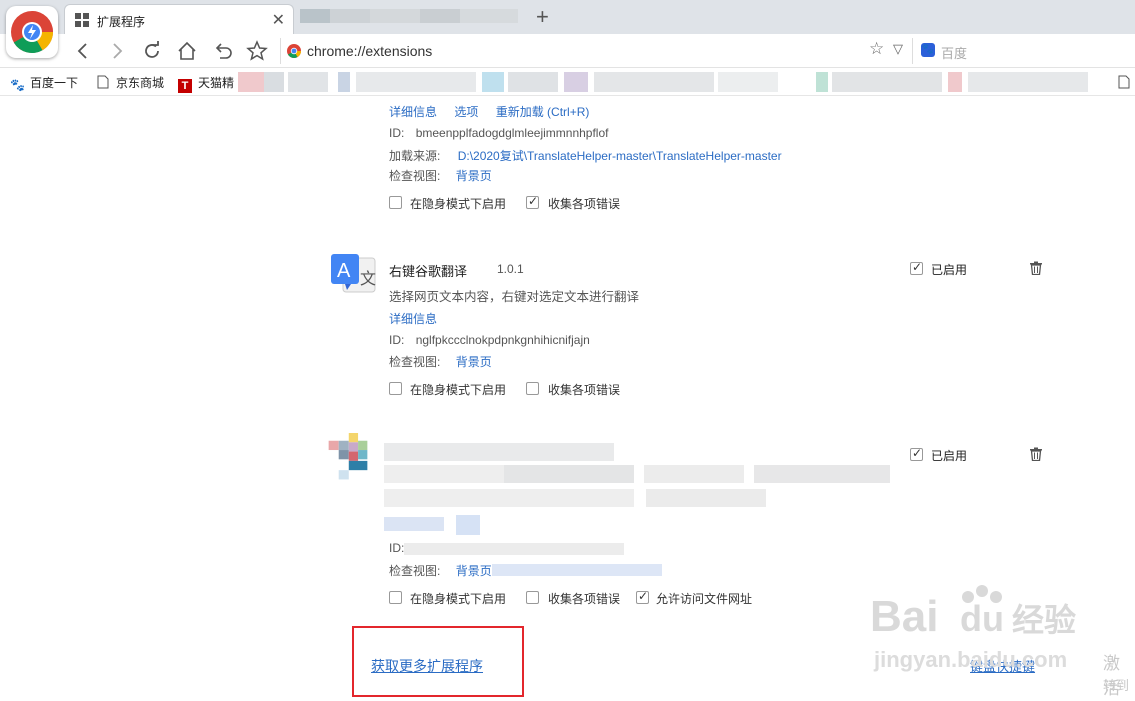 This screenshot has height=701, width=1135. Describe the element at coordinates (1044, 620) in the screenshot. I see `svg-text: 经验` at that location.